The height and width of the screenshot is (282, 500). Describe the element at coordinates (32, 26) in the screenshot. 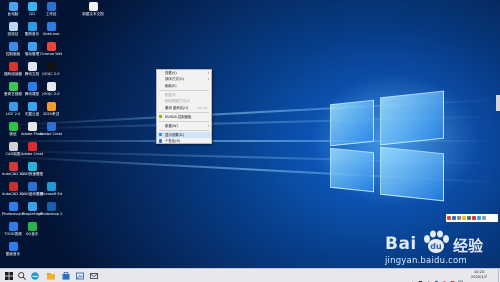

I see `kugou-icon` at that location.